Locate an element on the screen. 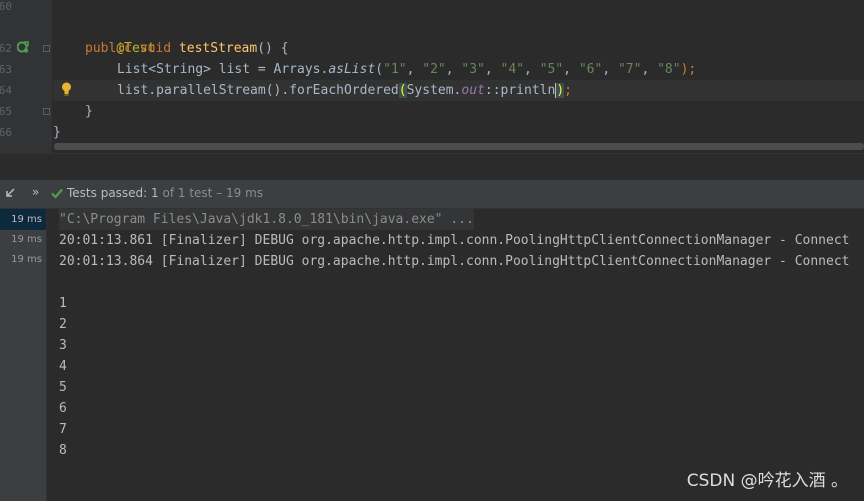 The height and width of the screenshot is (501, 864). line-number: 64 is located at coordinates (6, 90).